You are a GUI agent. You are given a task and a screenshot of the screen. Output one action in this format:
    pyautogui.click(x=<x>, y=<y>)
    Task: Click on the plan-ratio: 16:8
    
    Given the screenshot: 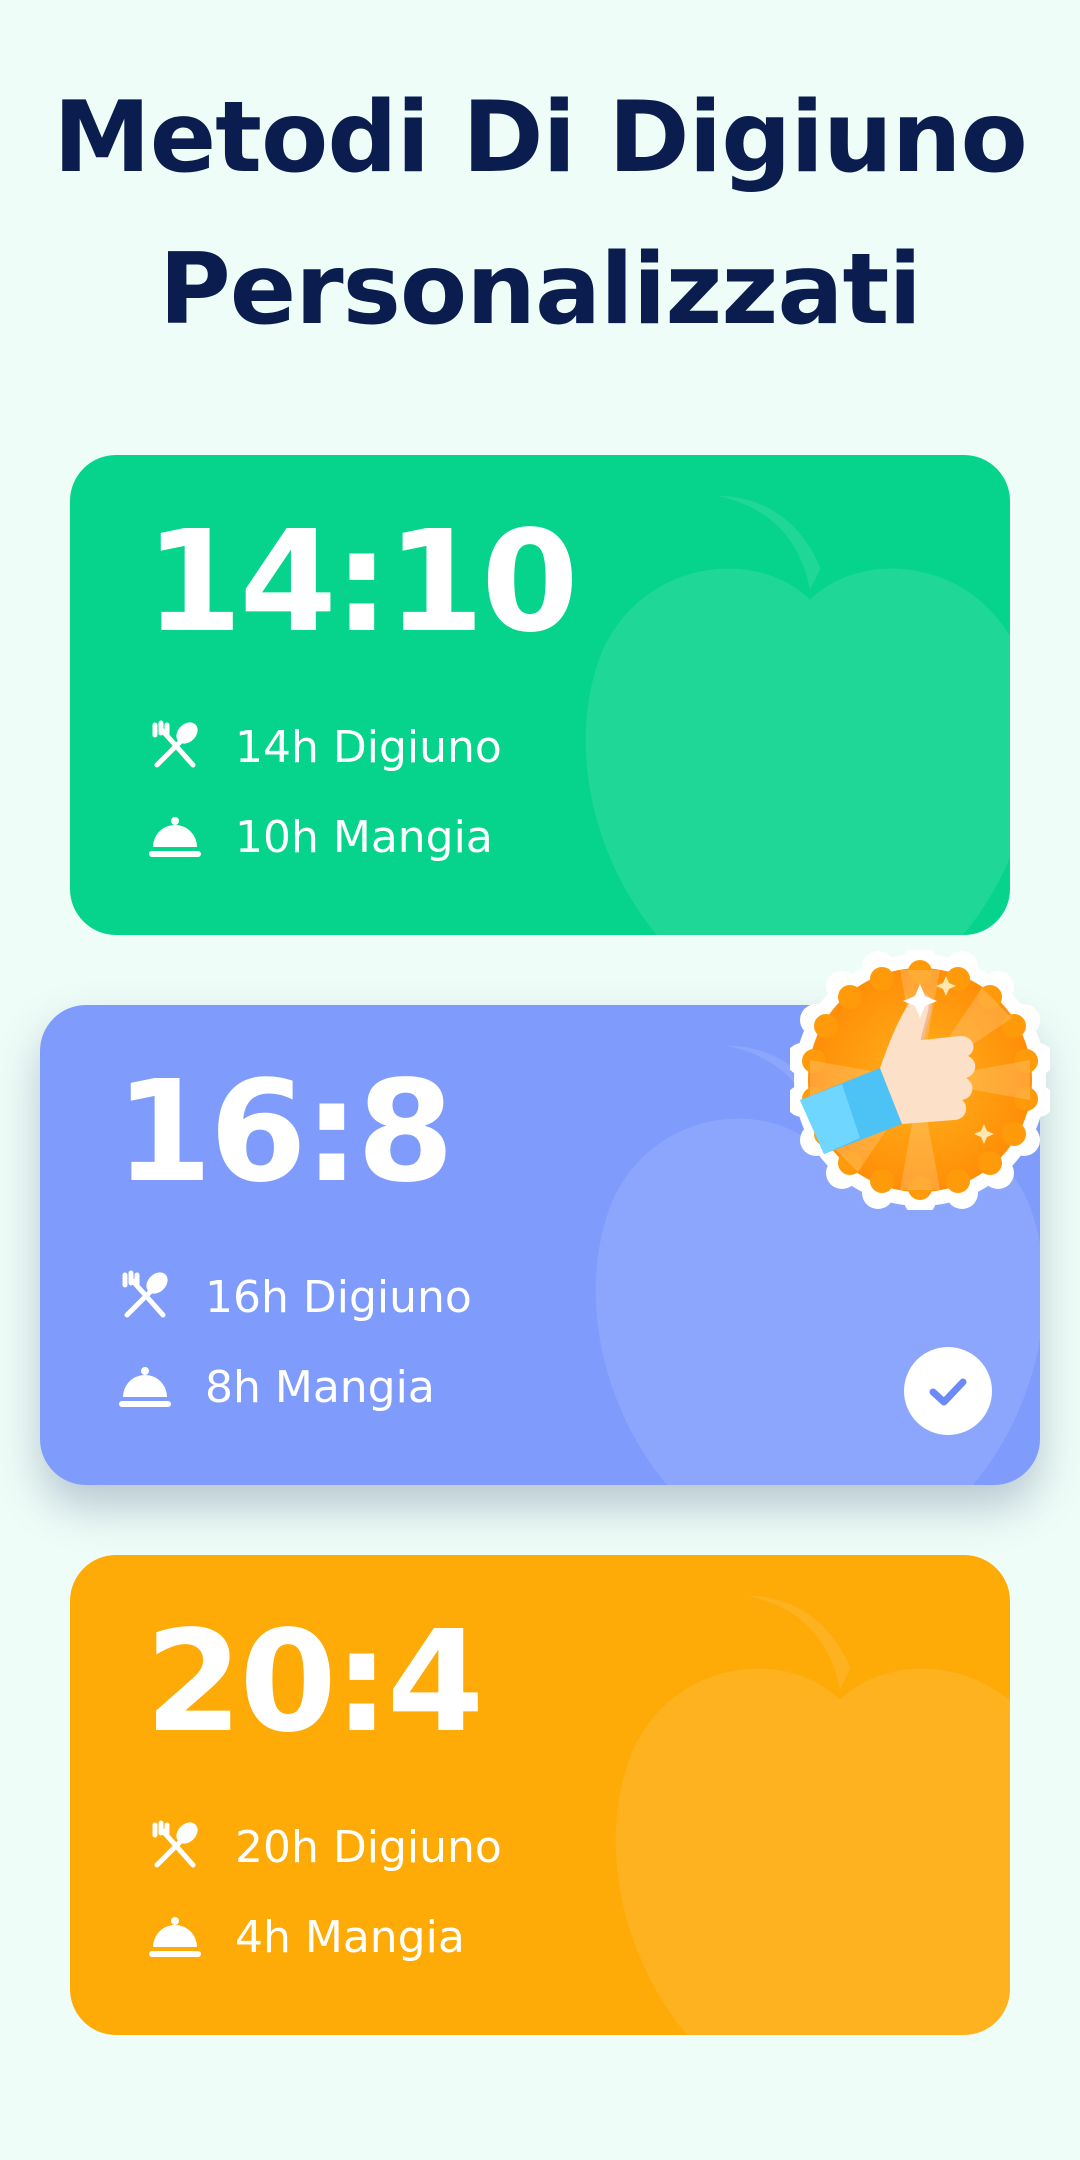 What is the action you would take?
    pyautogui.click(x=284, y=1132)
    